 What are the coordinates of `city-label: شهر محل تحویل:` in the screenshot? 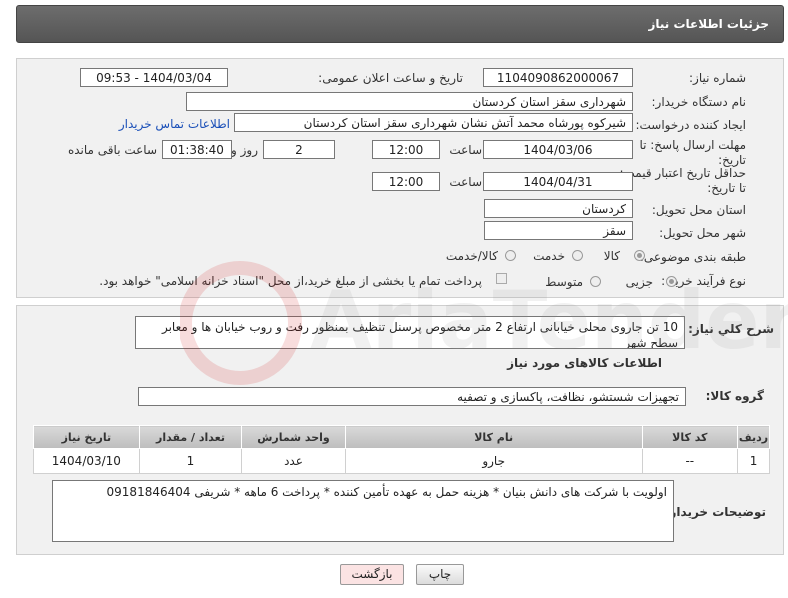 It's located at (702, 233).